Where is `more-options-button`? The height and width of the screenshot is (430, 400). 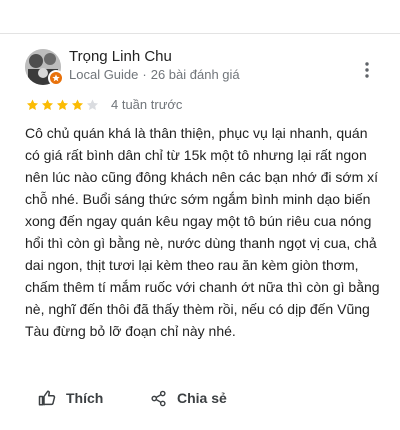 more-options-button is located at coordinates (367, 70).